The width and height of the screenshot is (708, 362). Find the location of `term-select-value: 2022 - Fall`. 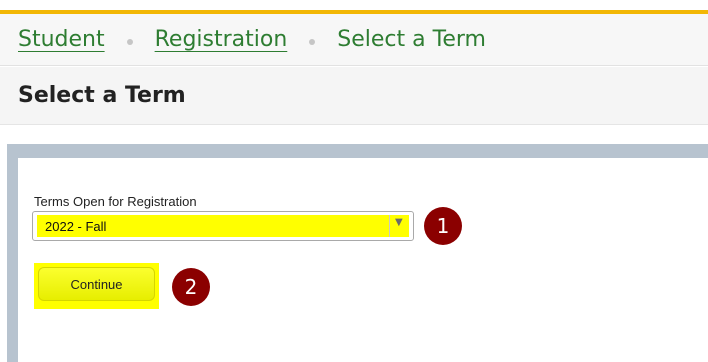

term-select-value: 2022 - Fall is located at coordinates (76, 226).